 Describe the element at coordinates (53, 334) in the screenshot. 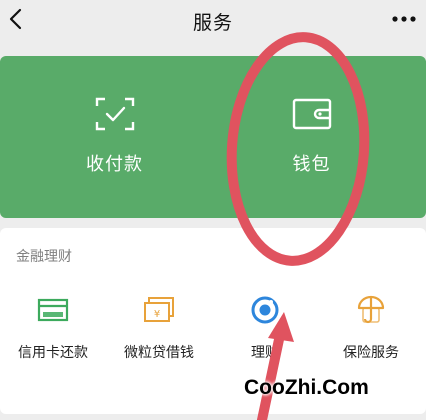

I see `credit-card-repayment-button: 信用卡还款` at that location.